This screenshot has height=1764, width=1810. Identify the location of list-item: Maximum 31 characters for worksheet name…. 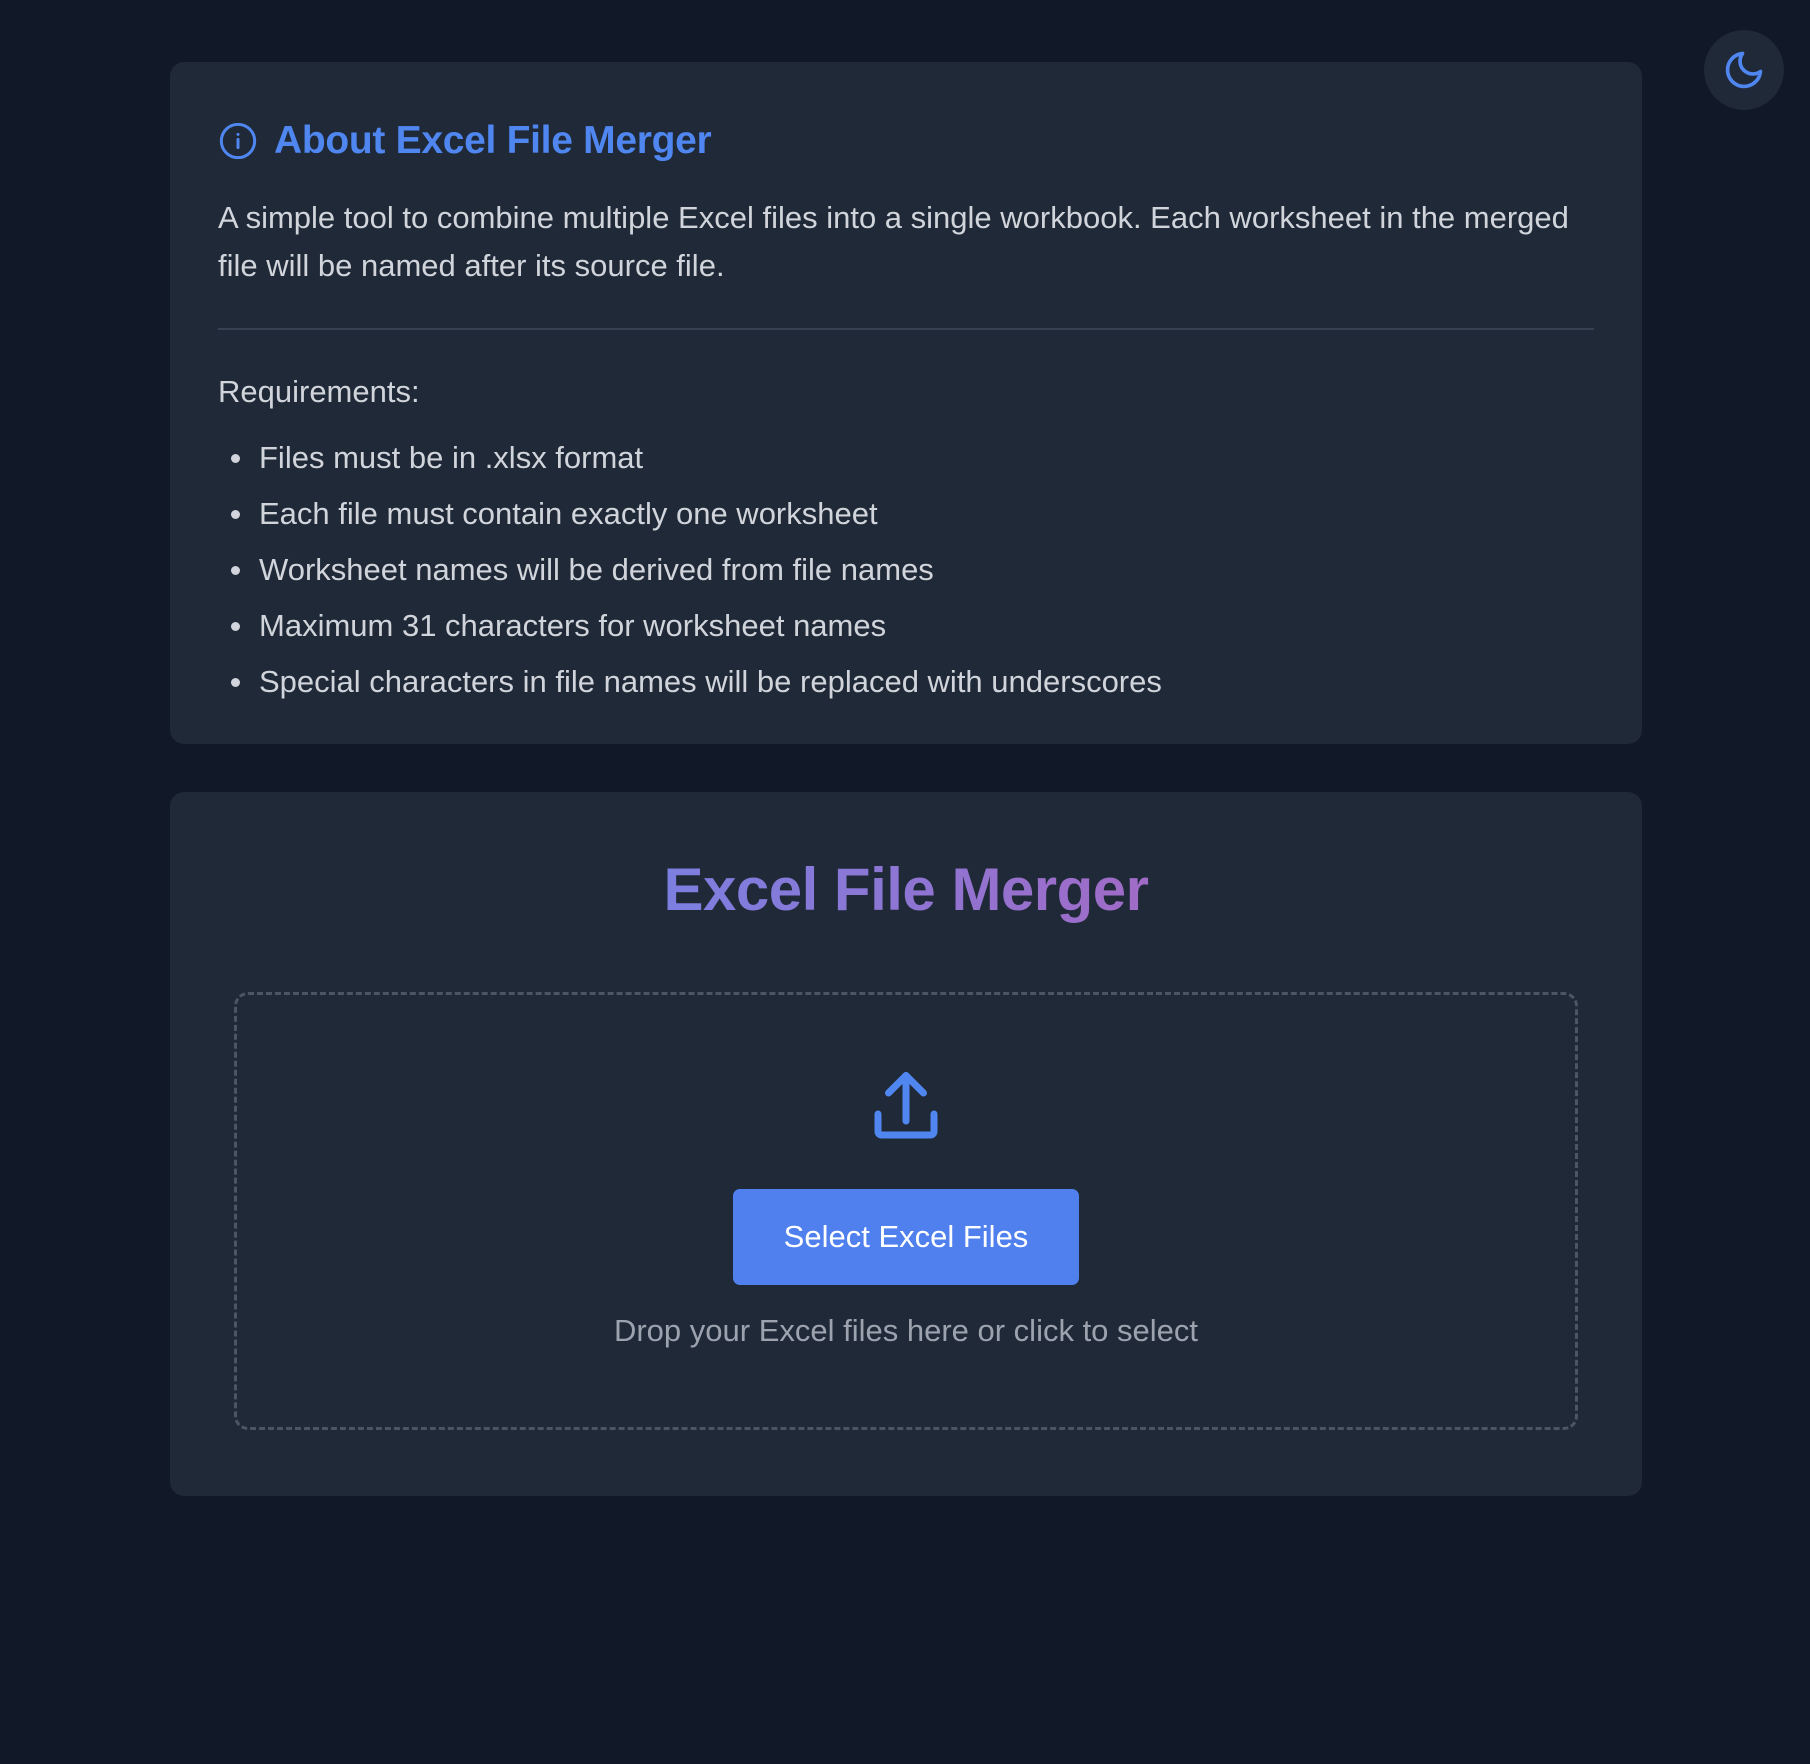
(906, 626).